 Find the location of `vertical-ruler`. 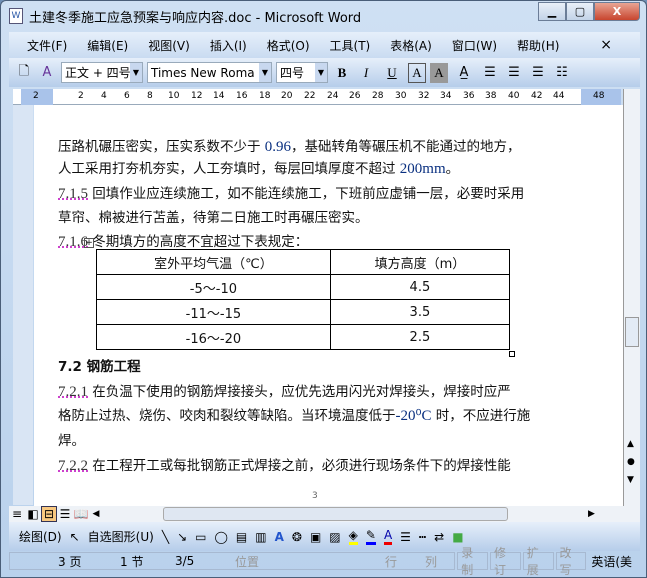

vertical-ruler is located at coordinates (23, 305).